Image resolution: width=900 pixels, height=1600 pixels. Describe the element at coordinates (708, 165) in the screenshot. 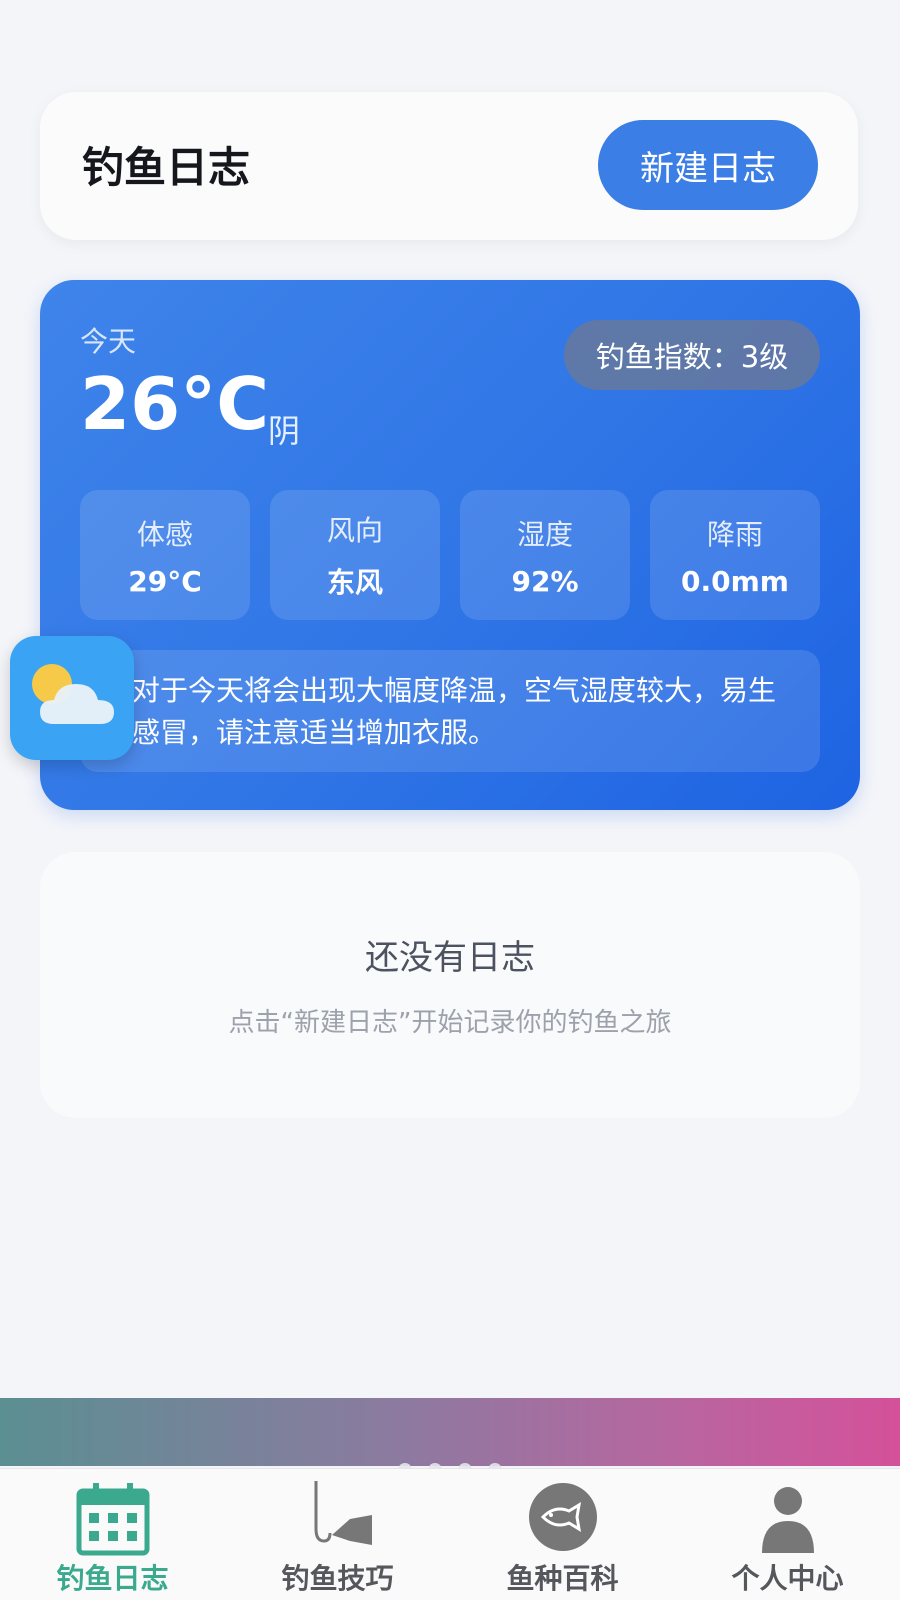

I see `new-log-button: 新建日志` at that location.